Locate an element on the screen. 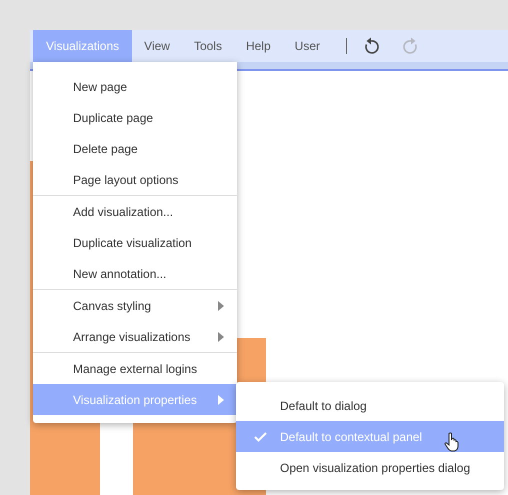 This screenshot has height=495, width=508. menu-item: Canvas styling is located at coordinates (135, 305).